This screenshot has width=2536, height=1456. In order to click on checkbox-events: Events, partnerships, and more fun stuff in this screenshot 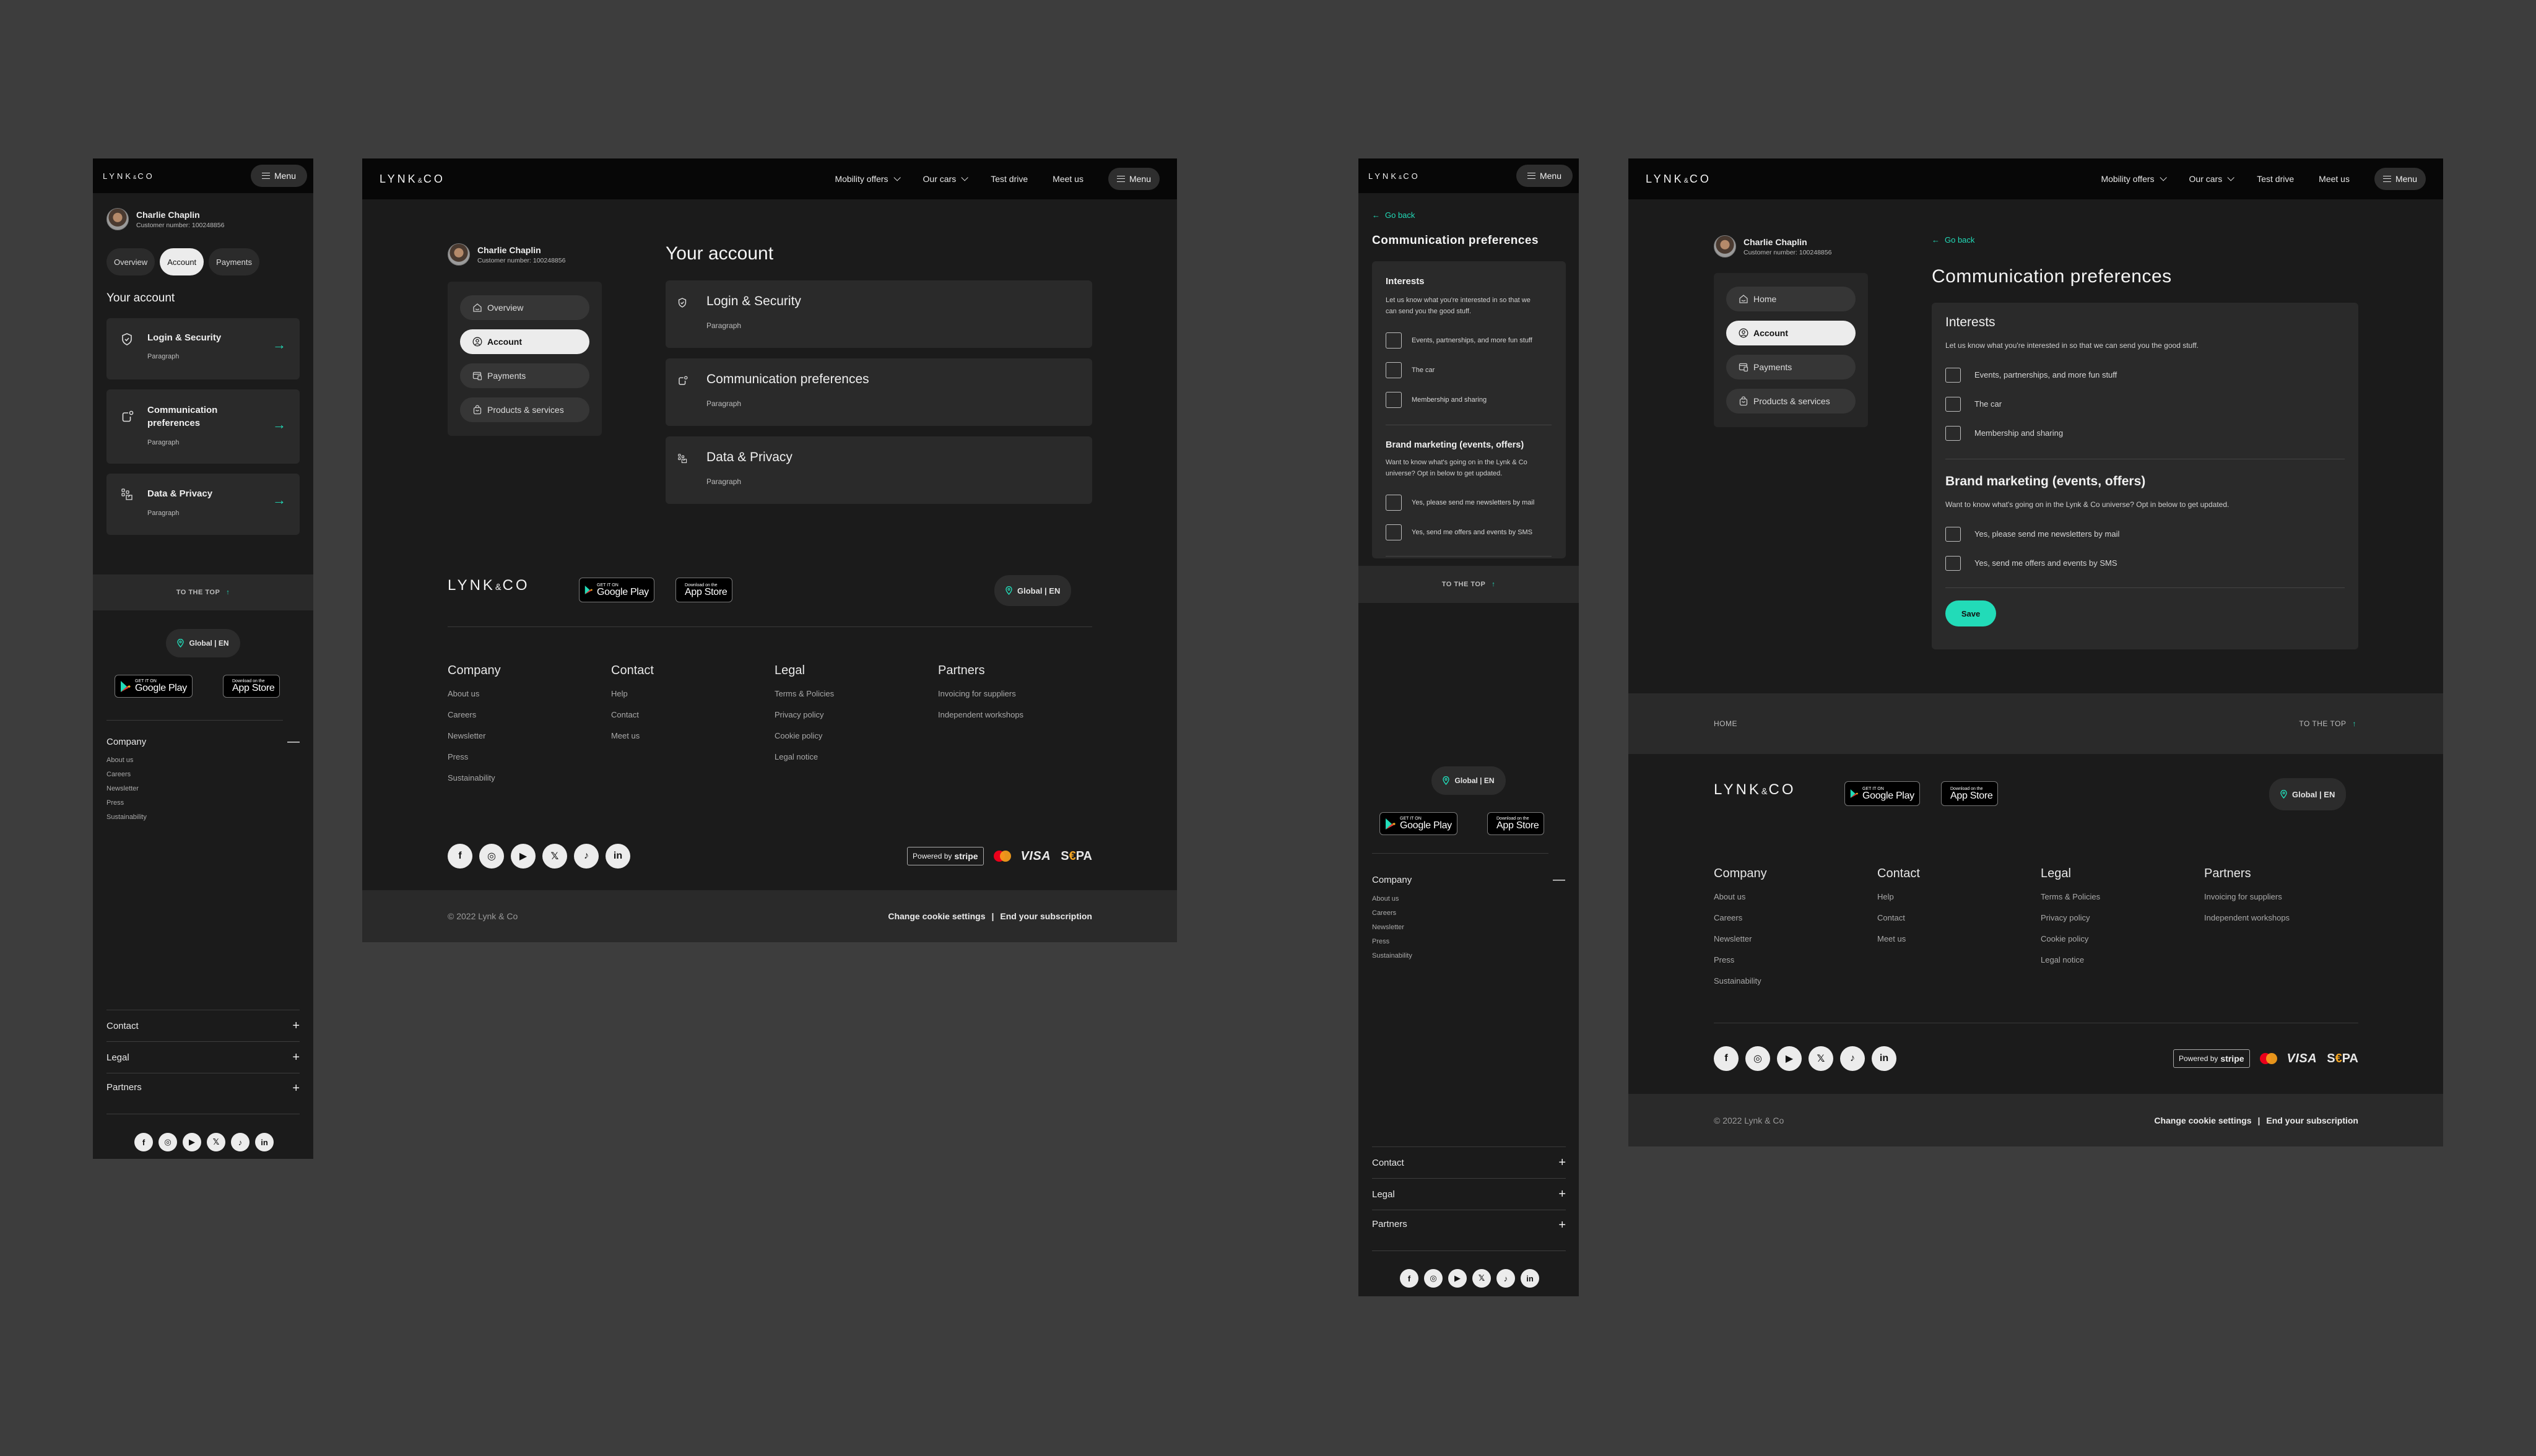, I will do `click(2145, 374)`.